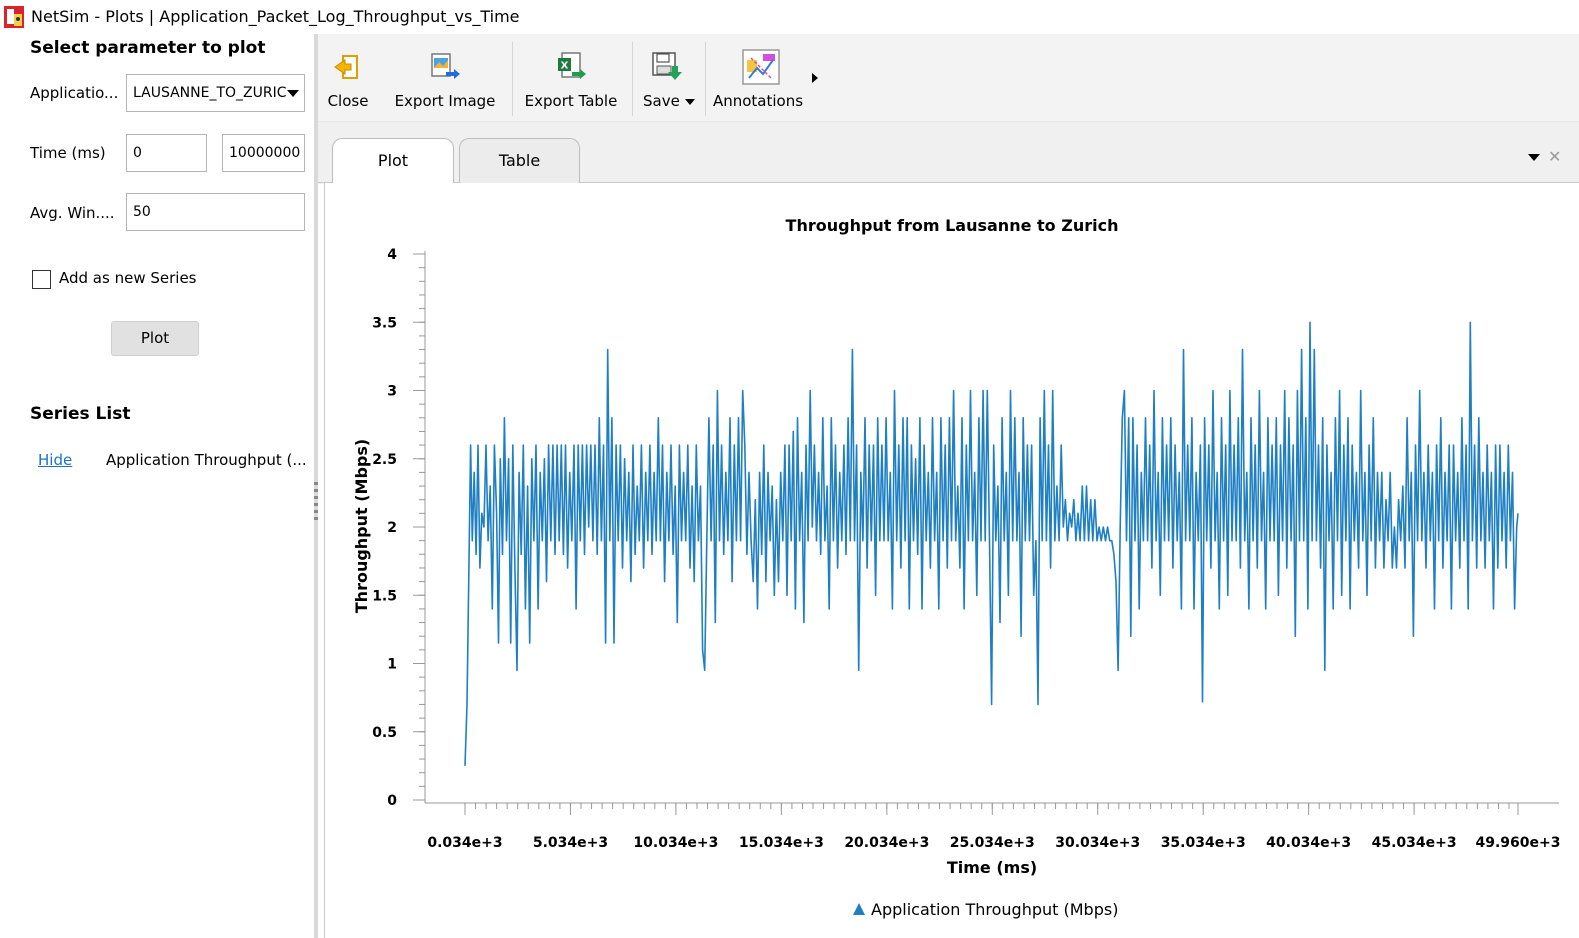 The height and width of the screenshot is (938, 1579). I want to click on save-label: Save, so click(661, 101).